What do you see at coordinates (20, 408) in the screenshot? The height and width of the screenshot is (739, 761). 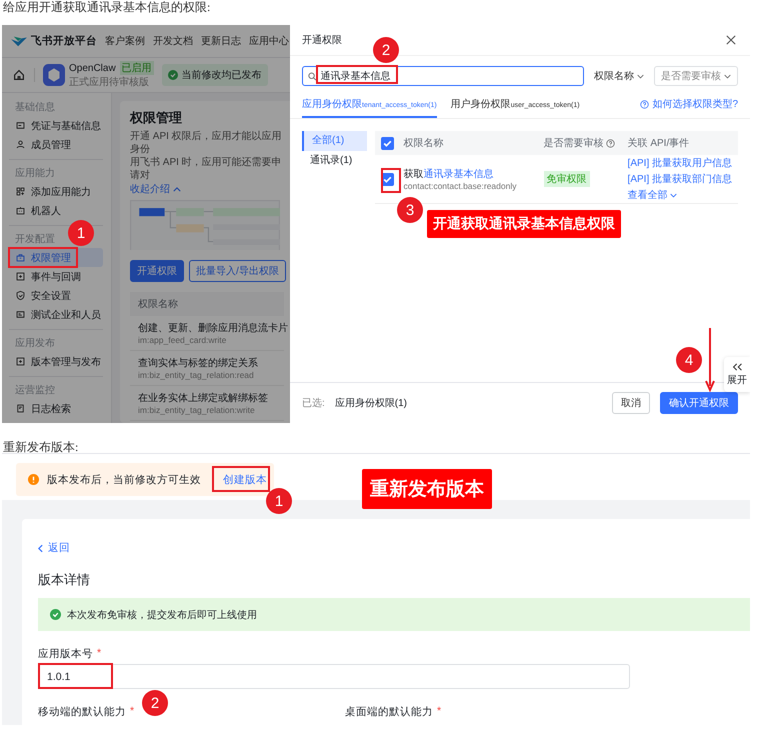 I see `document-icon` at bounding box center [20, 408].